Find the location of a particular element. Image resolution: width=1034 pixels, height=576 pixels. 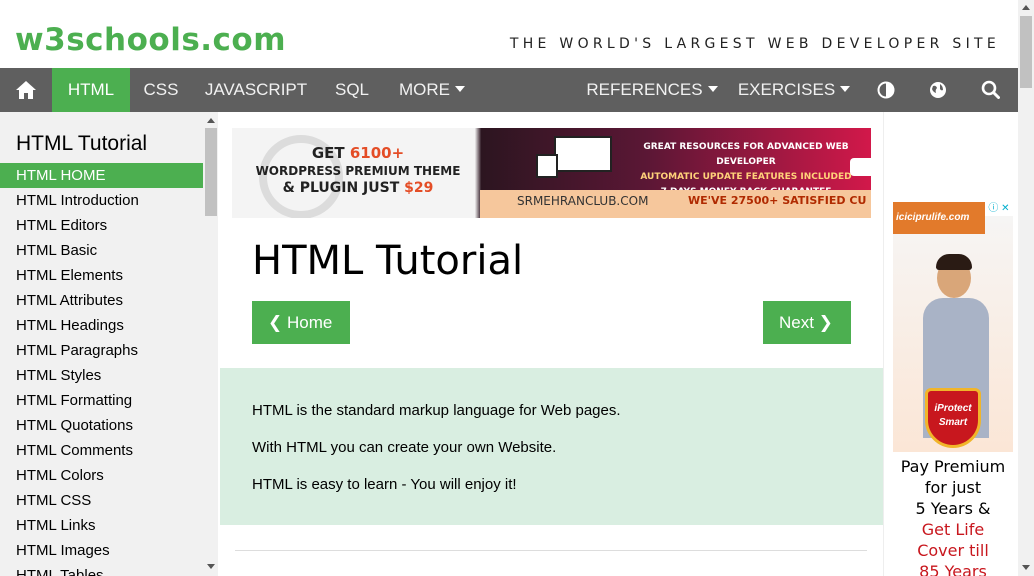

sidebar-item-html-formatting: HTML Formatting is located at coordinates (101, 400).